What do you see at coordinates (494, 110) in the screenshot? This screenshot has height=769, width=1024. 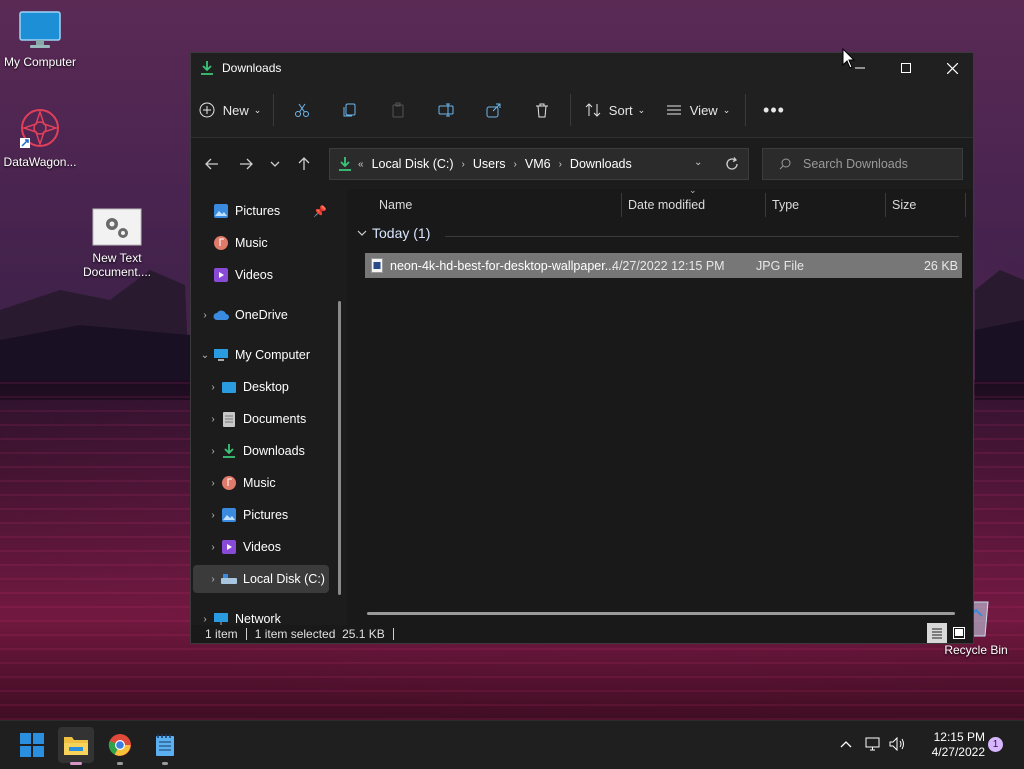 I see `share-button` at bounding box center [494, 110].